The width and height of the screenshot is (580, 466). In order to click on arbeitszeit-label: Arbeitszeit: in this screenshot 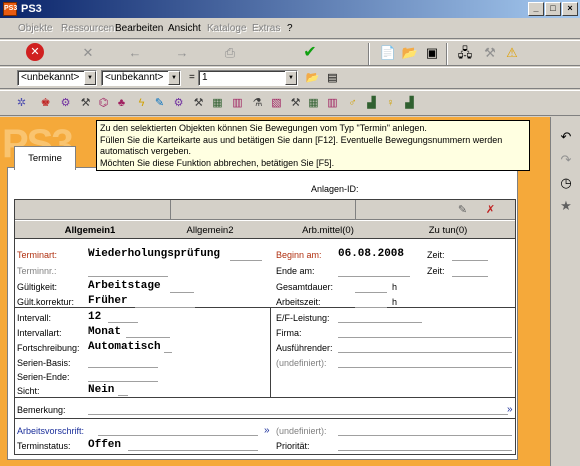, I will do `click(298, 302)`.